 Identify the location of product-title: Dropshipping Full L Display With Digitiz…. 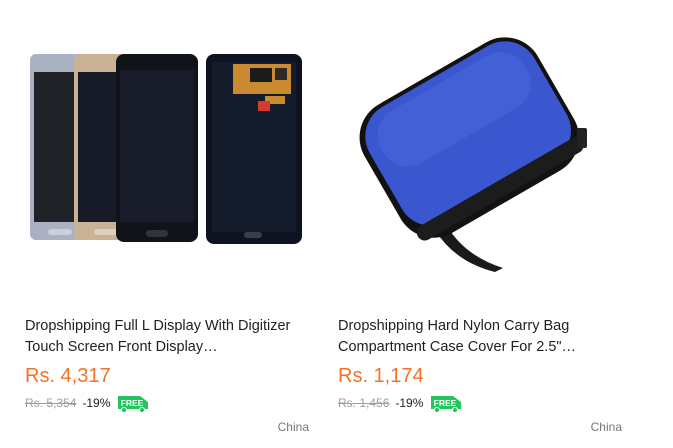
(166, 337).